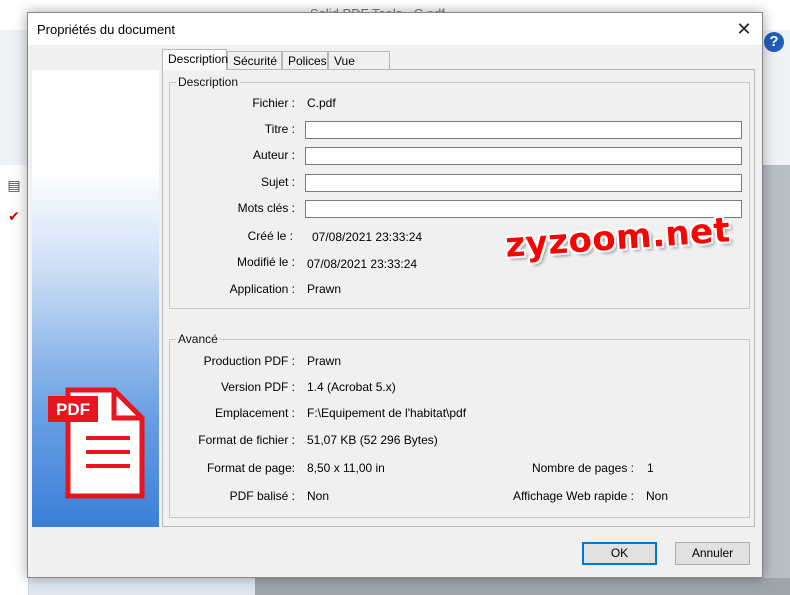 The height and width of the screenshot is (595, 790). What do you see at coordinates (208, 82) in the screenshot?
I see `description-legend: Description` at bounding box center [208, 82].